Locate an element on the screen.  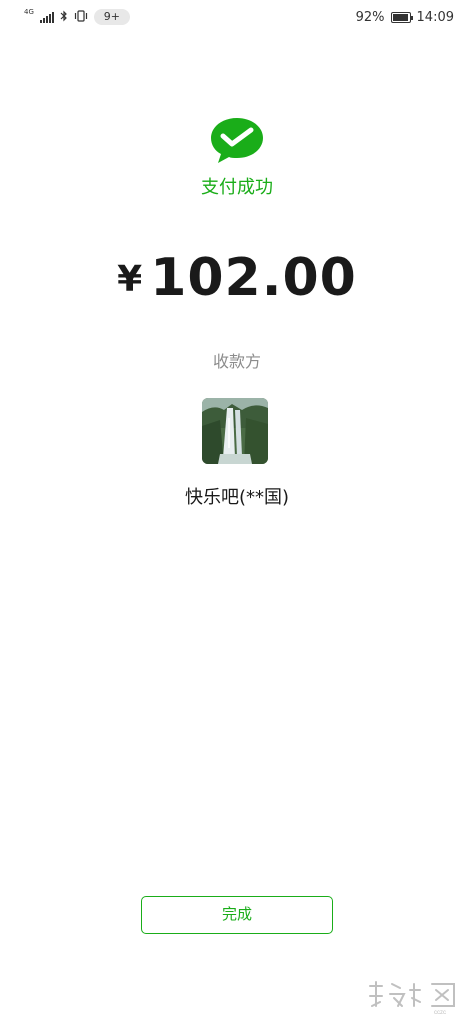
currency-symbol: ¥ is located at coordinates (130, 279).